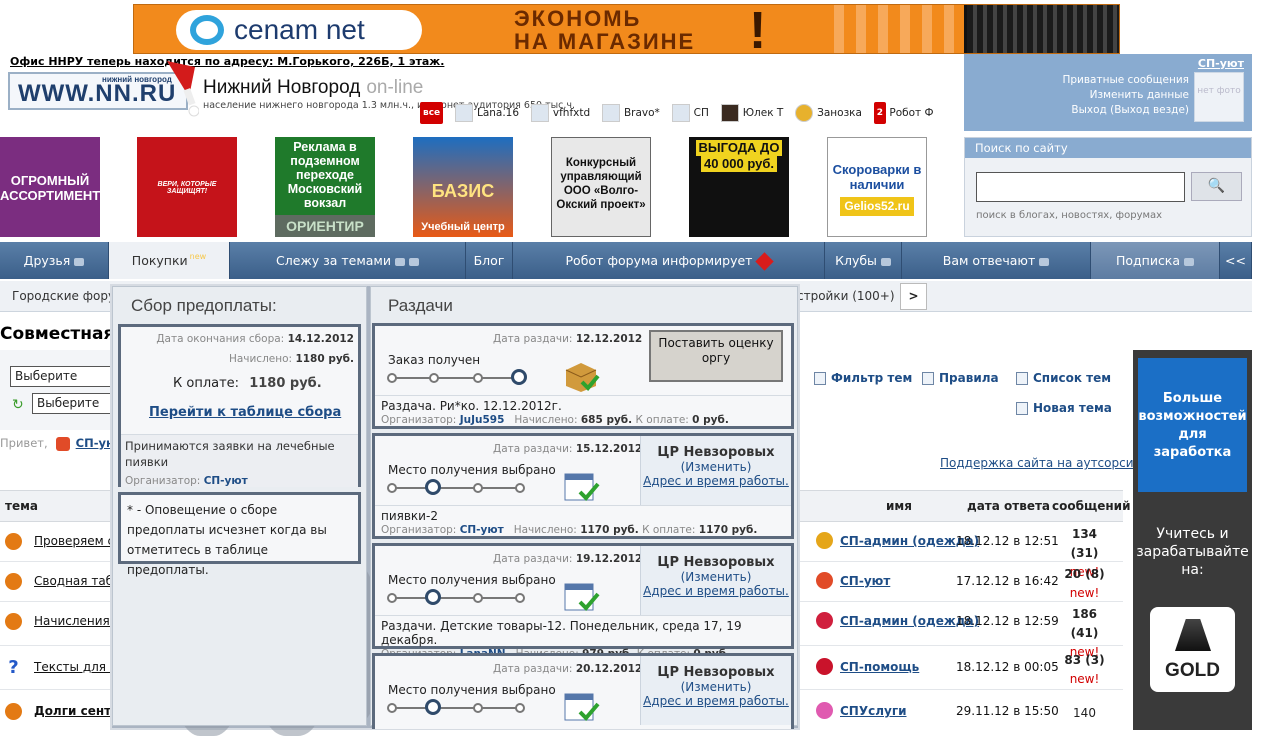  Describe the element at coordinates (1221, 63) in the screenshot. I see `current-user-link: СП-уют` at that location.